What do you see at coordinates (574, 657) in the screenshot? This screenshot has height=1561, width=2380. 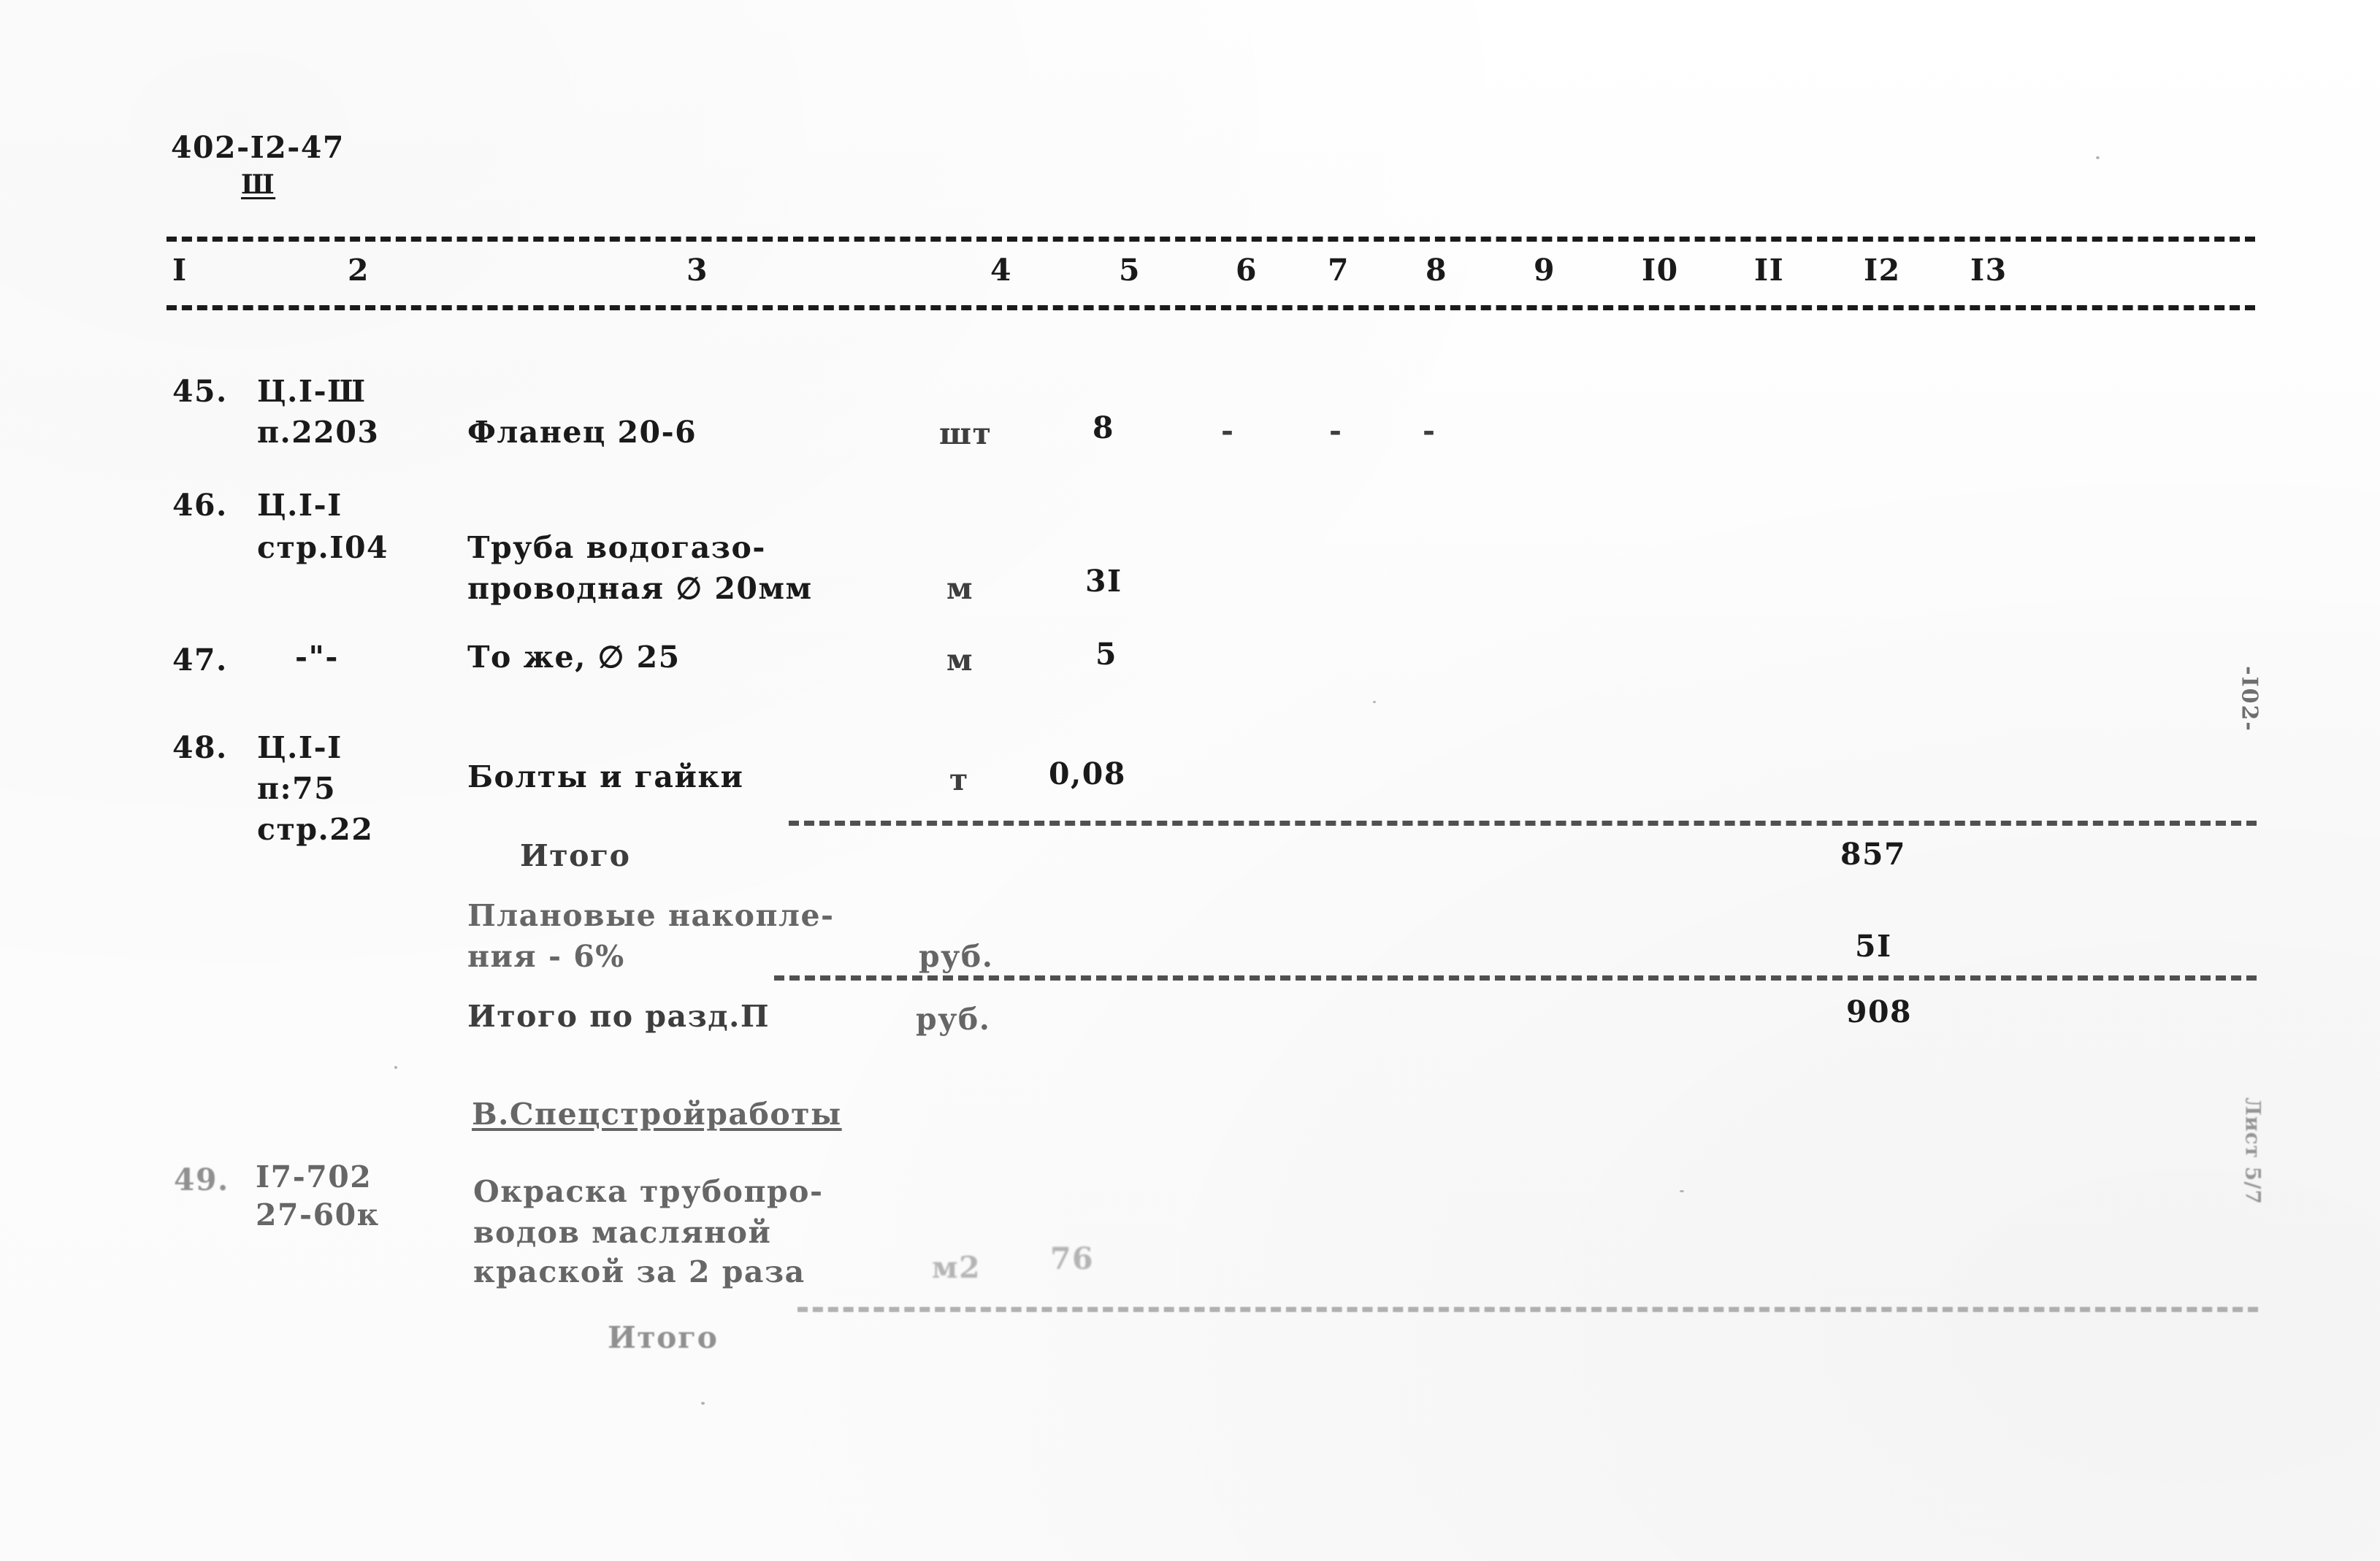 I see `row-47-name: То же, ∅ 25` at bounding box center [574, 657].